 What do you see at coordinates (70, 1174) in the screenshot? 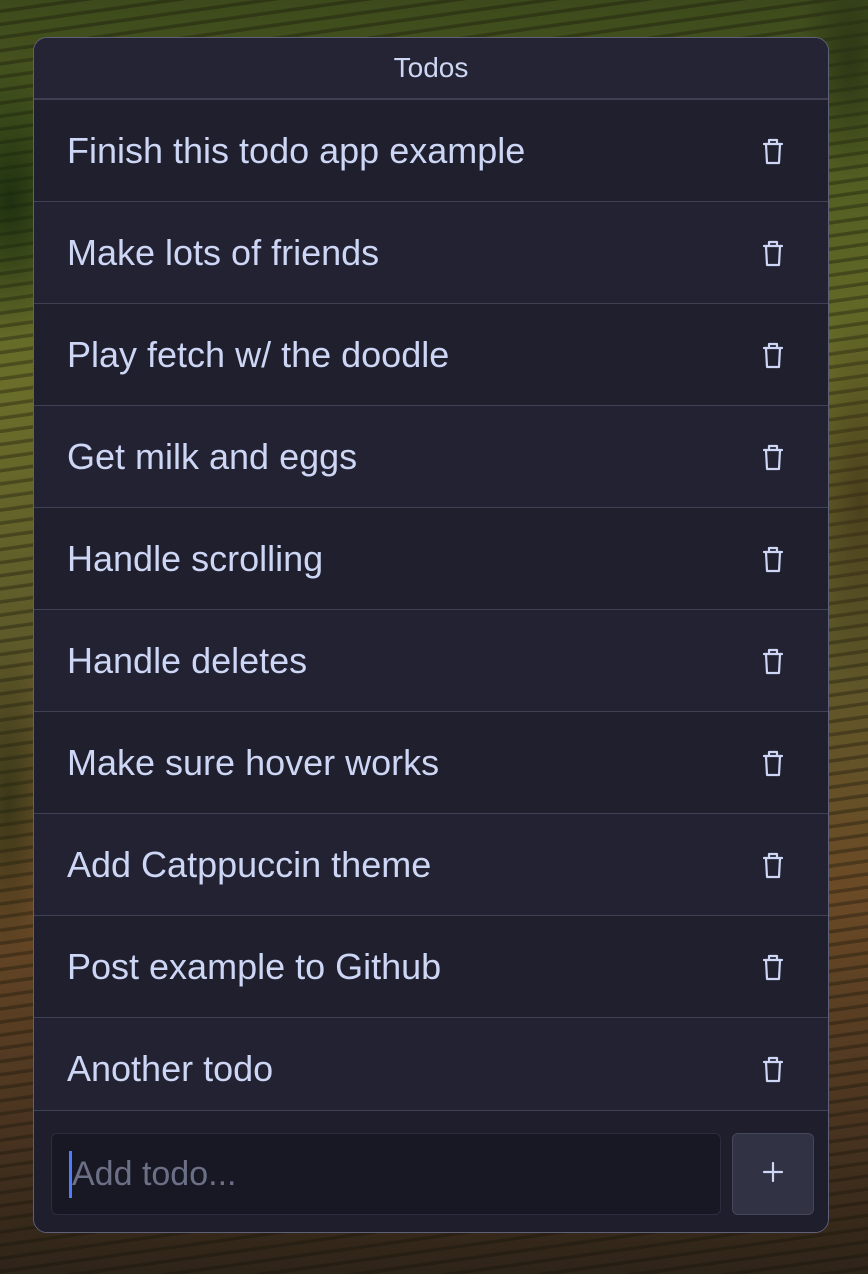
I see `text-caret` at bounding box center [70, 1174].